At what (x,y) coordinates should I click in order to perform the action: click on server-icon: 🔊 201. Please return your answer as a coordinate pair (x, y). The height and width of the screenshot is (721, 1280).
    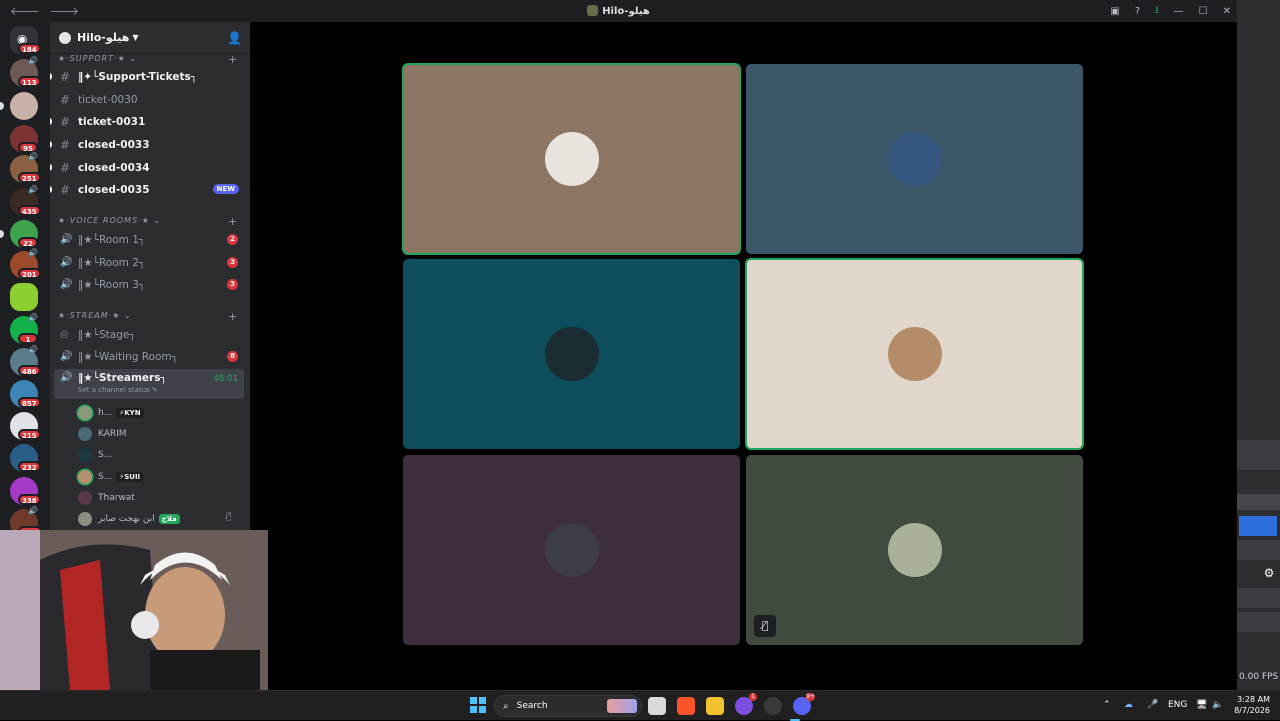
    Looking at the image, I should click on (25, 263).